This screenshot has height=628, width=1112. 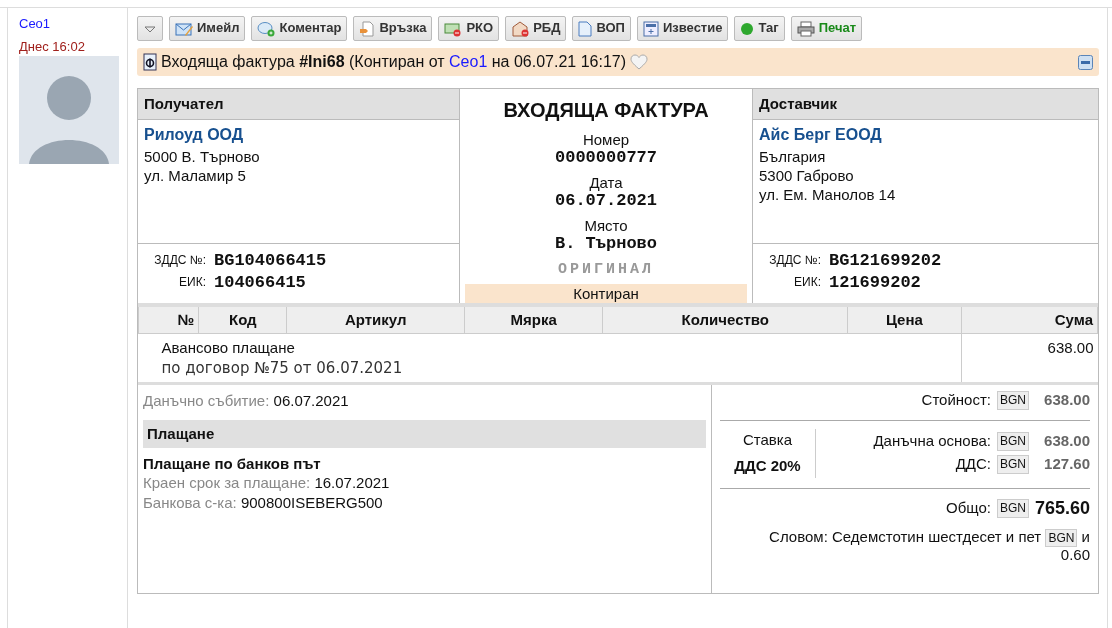 What do you see at coordinates (932, 442) in the screenshot?
I see `field-label: Данъчна основа:` at bounding box center [932, 442].